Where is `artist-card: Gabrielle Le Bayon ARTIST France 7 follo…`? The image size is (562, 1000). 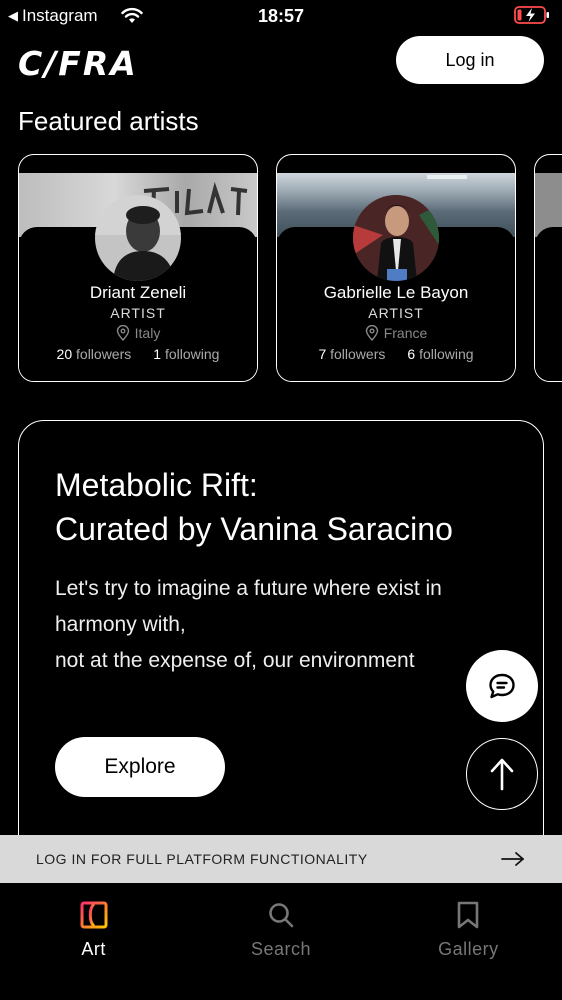
artist-card: Gabrielle Le Bayon ARTIST France 7 follo… is located at coordinates (396, 268).